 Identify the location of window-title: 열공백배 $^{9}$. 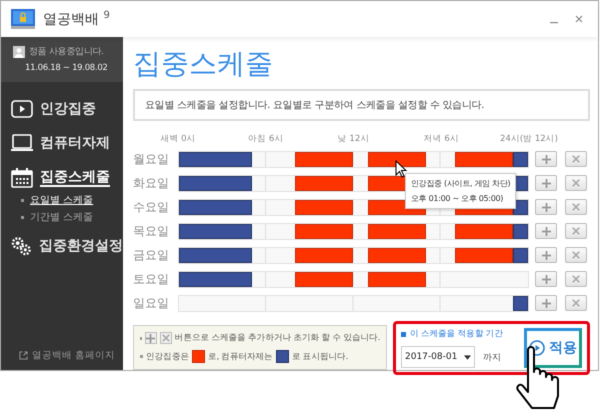
(76, 19).